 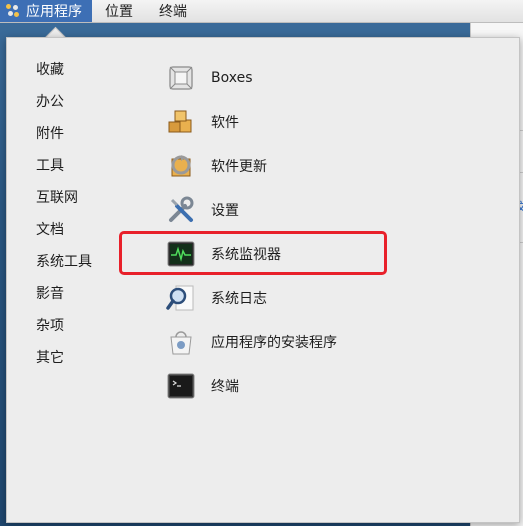 What do you see at coordinates (173, 11) in the screenshot?
I see `terminal-menu: 终端` at bounding box center [173, 11].